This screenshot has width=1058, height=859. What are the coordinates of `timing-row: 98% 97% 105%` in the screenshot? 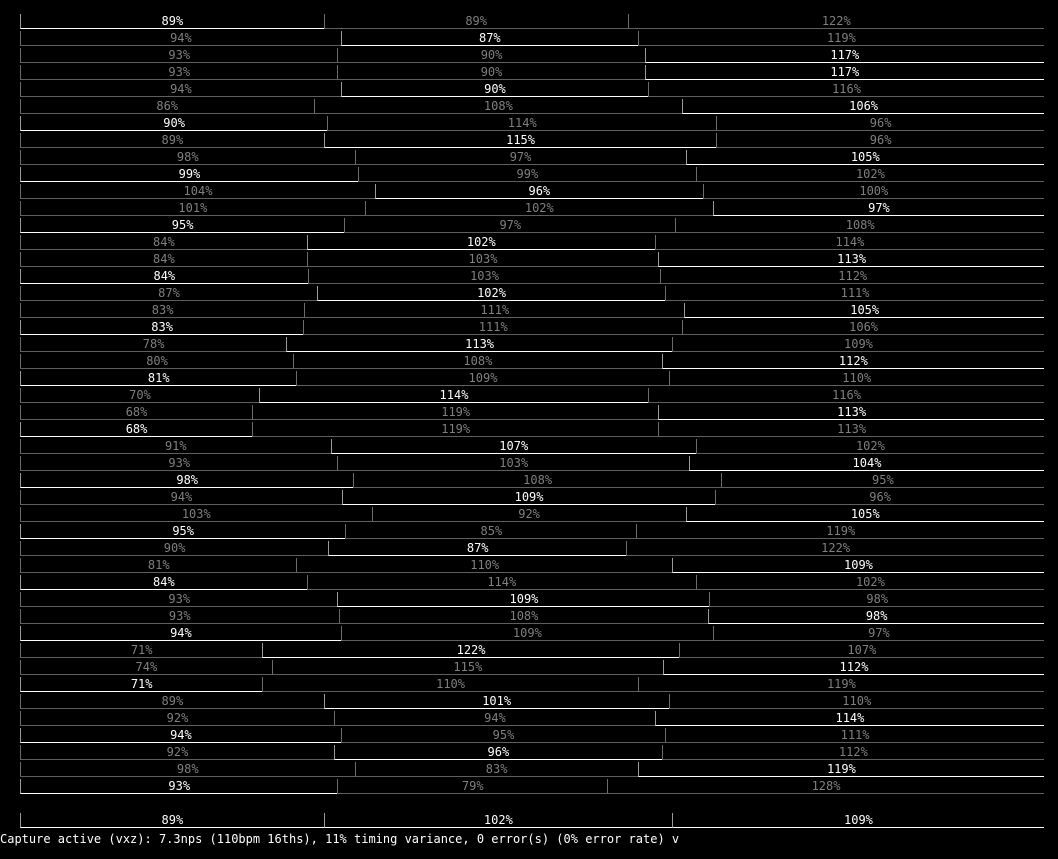 It's located at (529, 158).